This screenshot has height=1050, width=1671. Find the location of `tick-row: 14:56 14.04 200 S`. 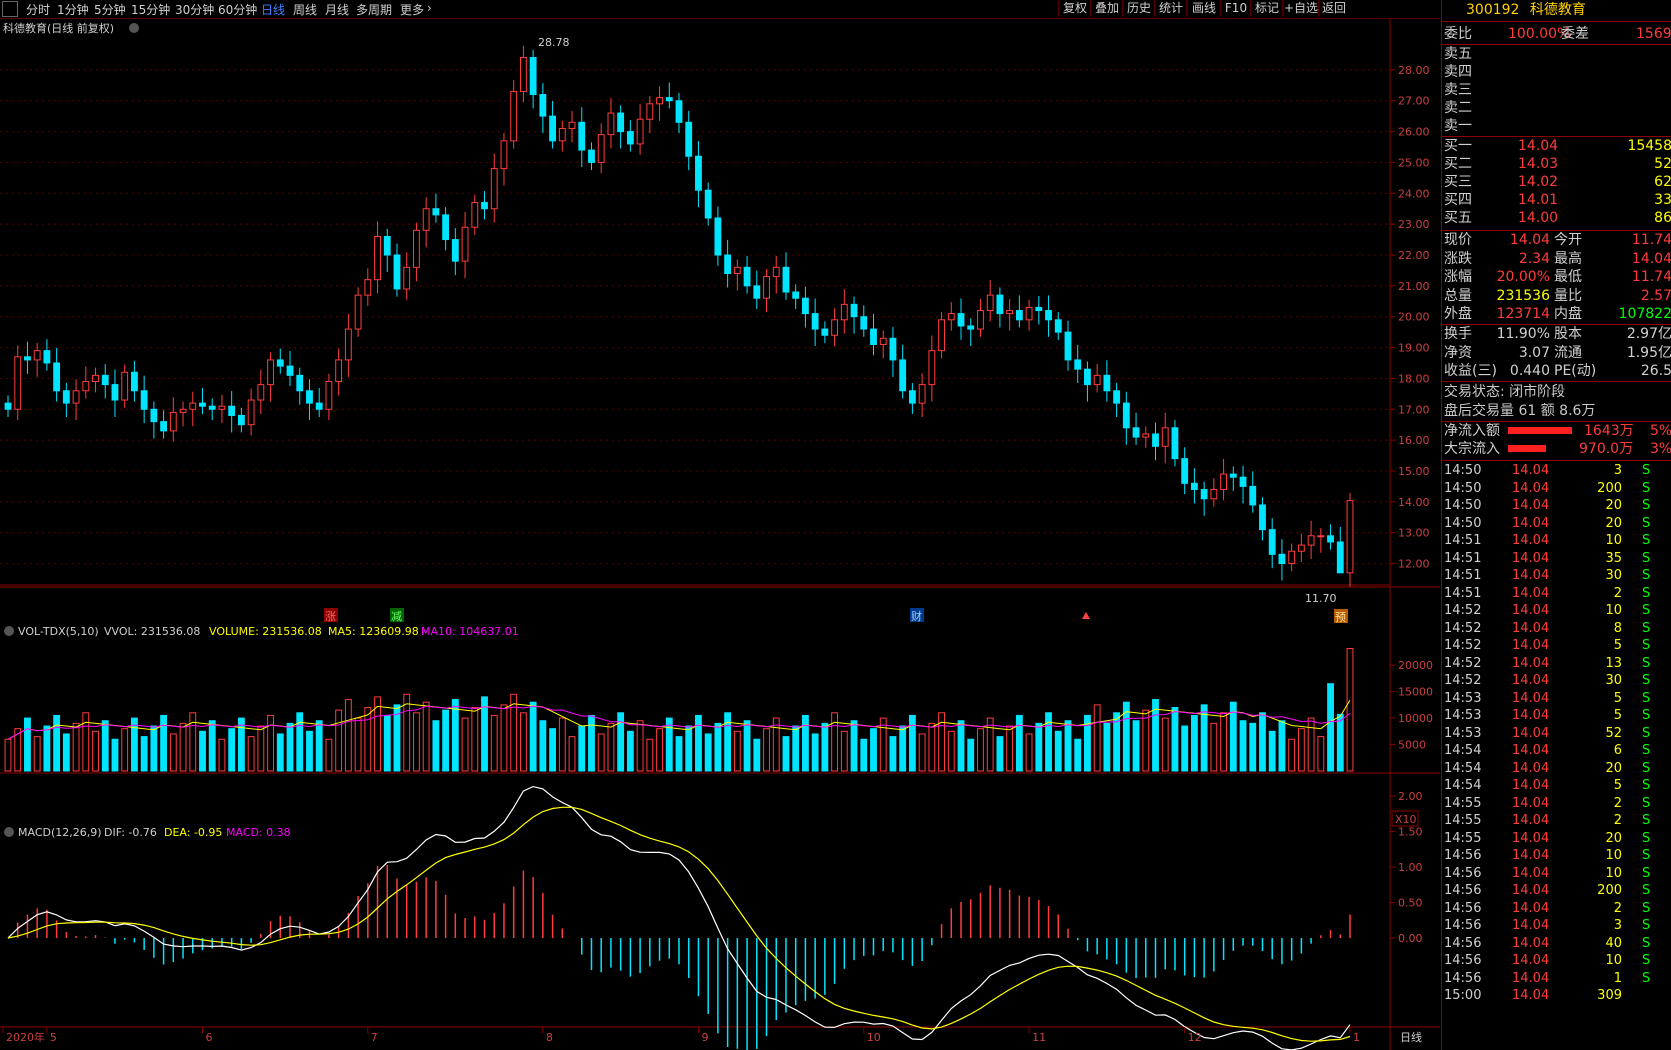

tick-row: 14:56 14.04 200 S is located at coordinates (1556, 891).